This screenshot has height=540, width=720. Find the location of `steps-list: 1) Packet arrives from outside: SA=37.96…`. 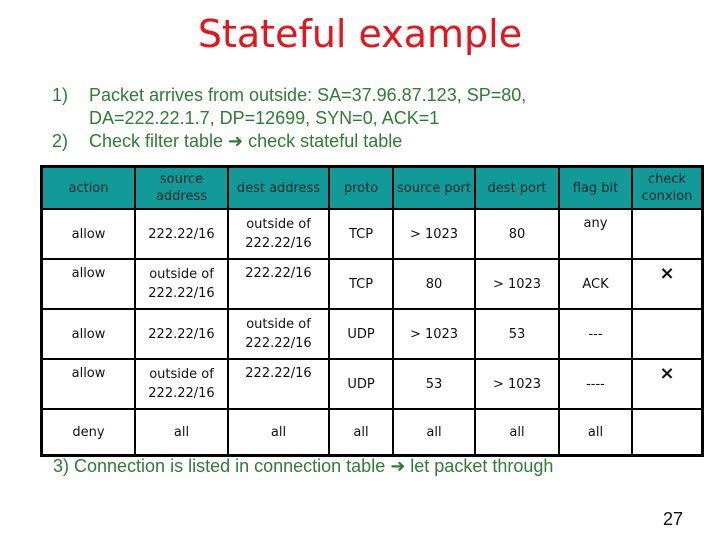

steps-list: 1) Packet arrives from outside: SA=37.96… is located at coordinates (289, 118).